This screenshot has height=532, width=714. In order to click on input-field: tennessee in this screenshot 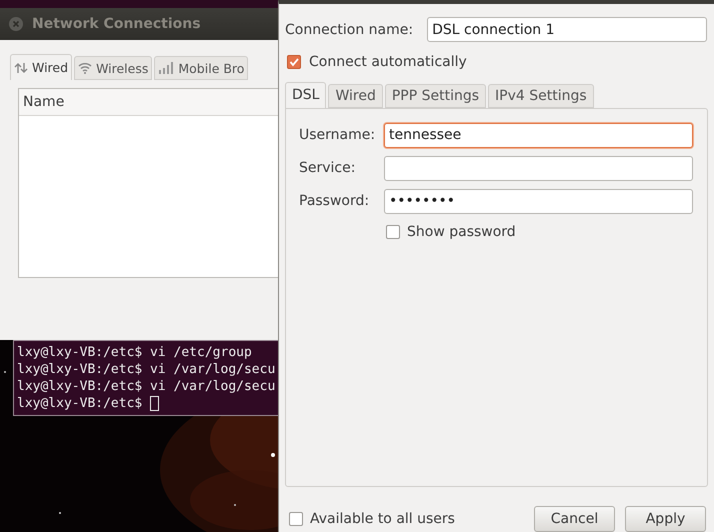, I will do `click(538, 135)`.